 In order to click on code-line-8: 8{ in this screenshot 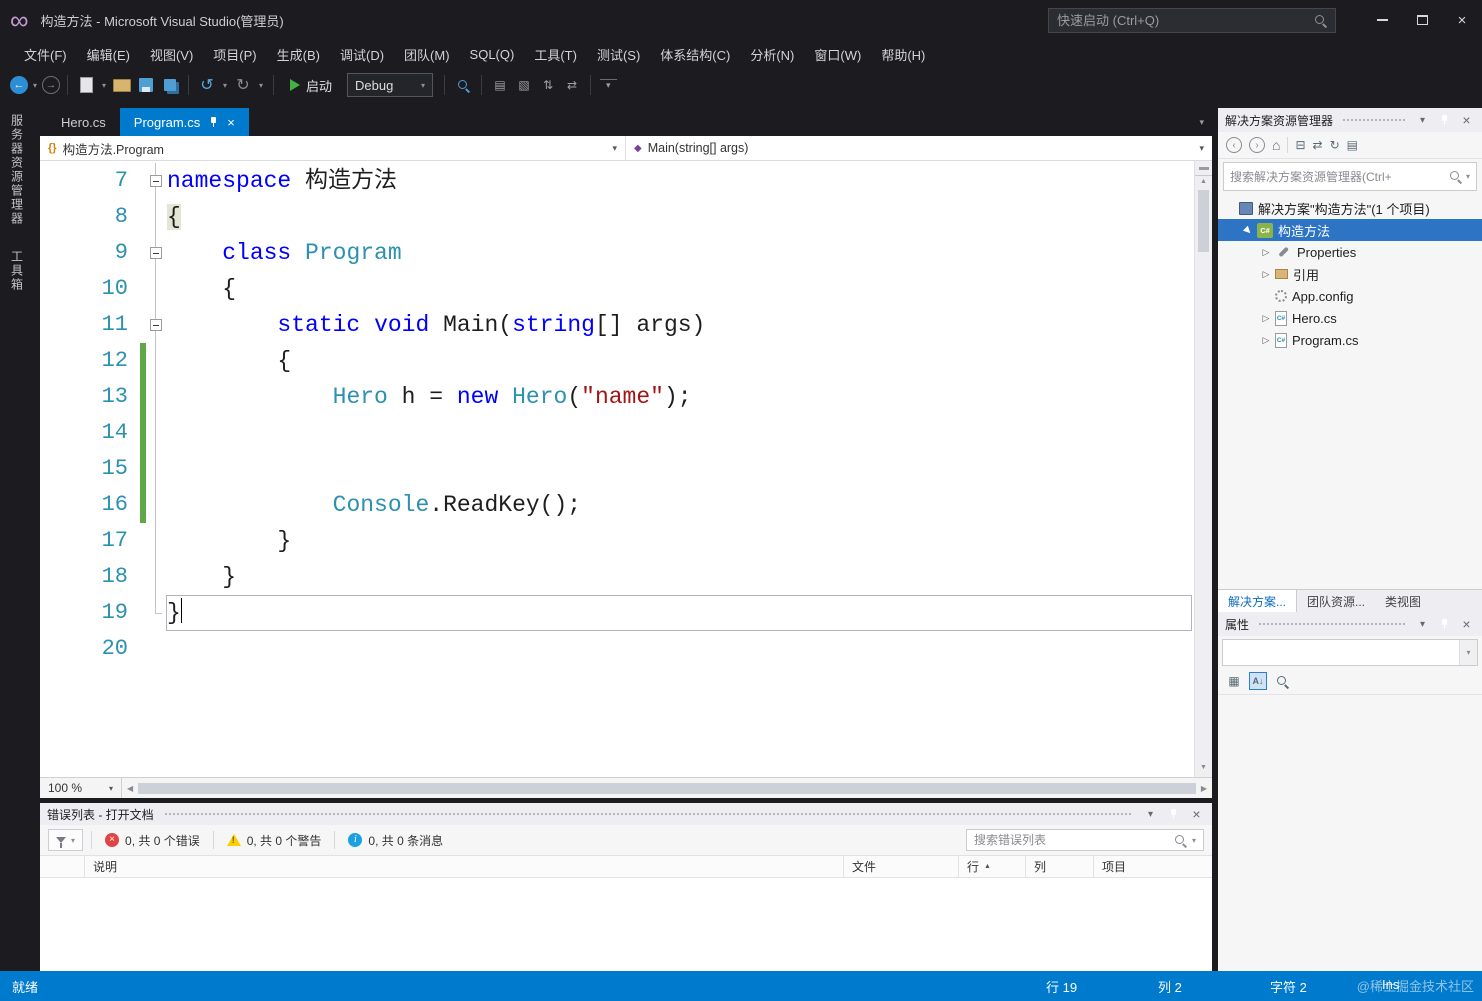, I will do `click(626, 217)`.